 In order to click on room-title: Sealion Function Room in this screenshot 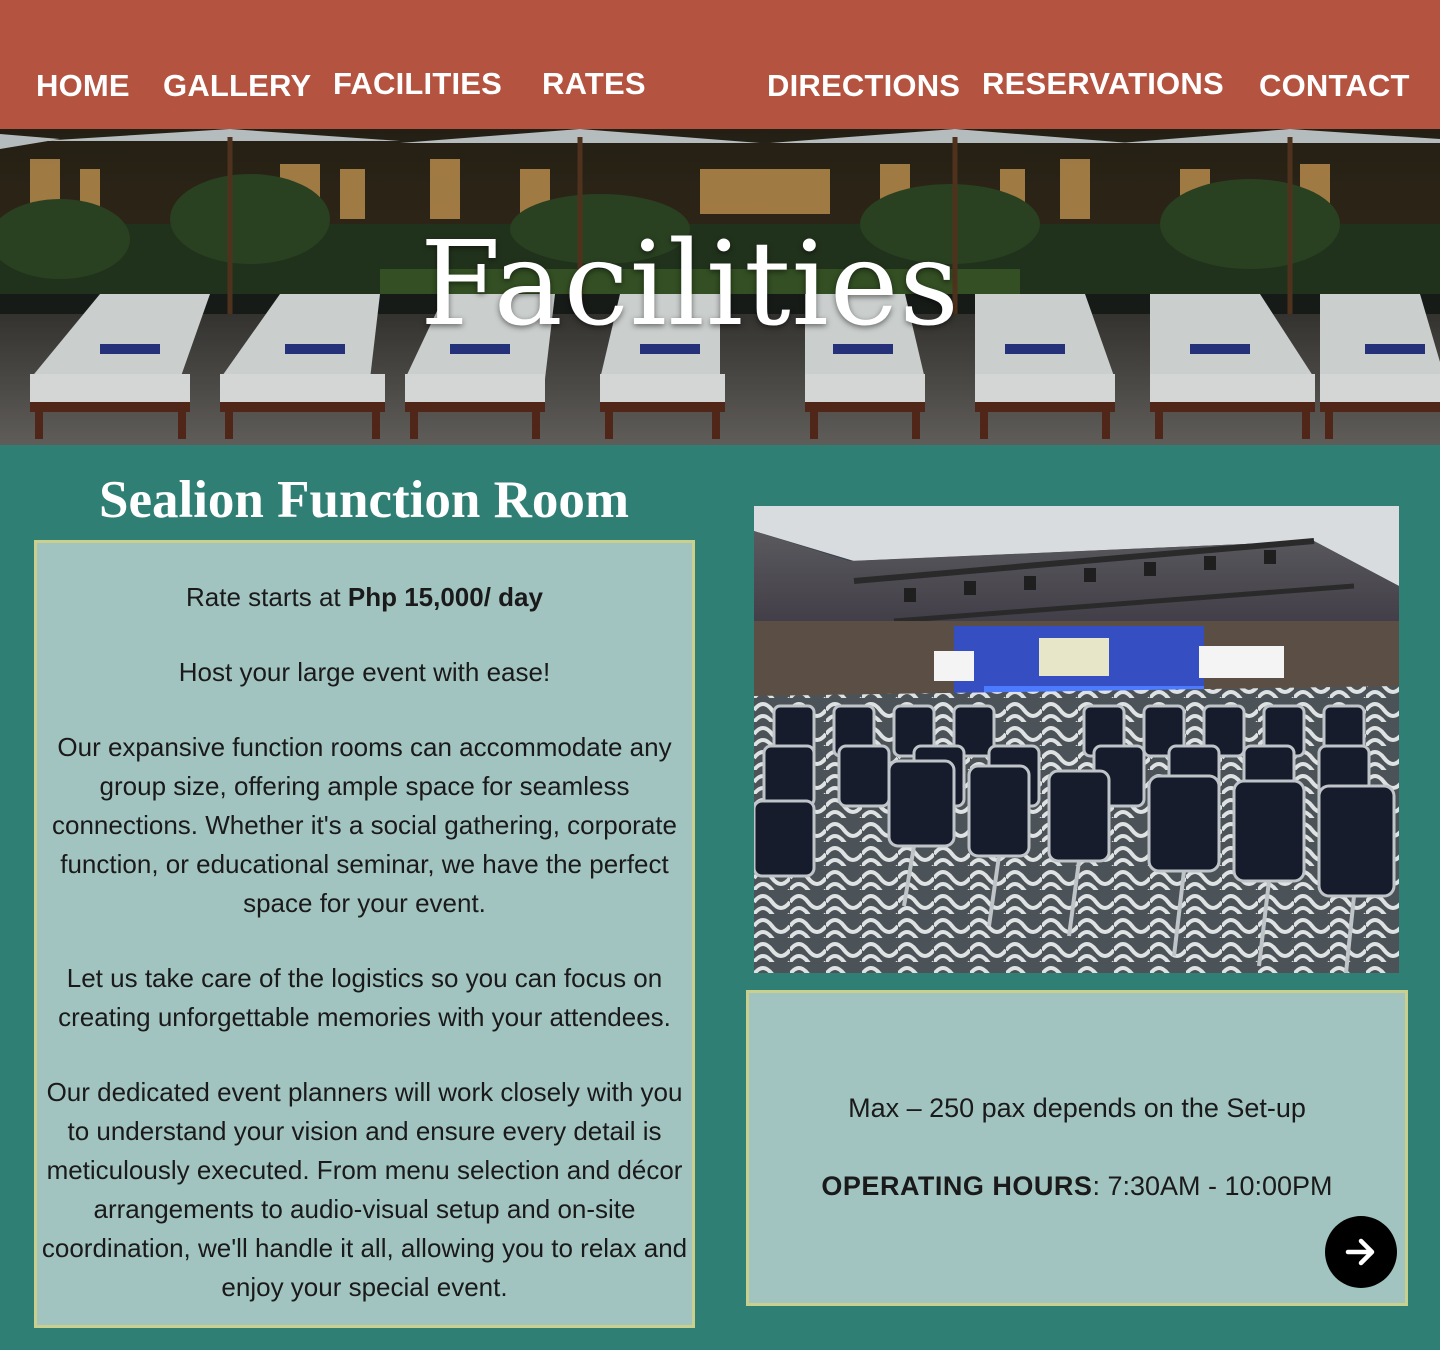, I will do `click(364, 500)`.